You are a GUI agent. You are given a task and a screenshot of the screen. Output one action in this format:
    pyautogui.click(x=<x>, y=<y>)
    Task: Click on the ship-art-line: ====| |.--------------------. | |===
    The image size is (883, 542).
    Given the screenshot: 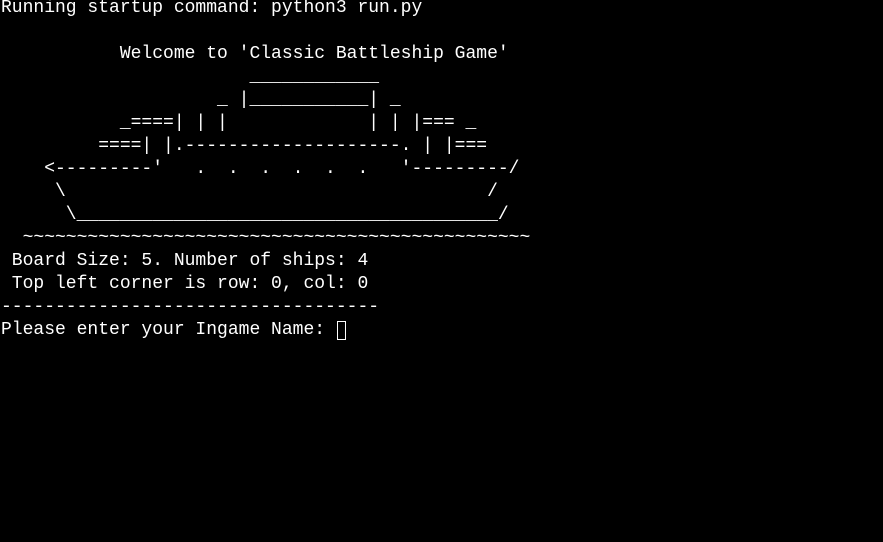 What is the action you would take?
    pyautogui.click(x=244, y=146)
    